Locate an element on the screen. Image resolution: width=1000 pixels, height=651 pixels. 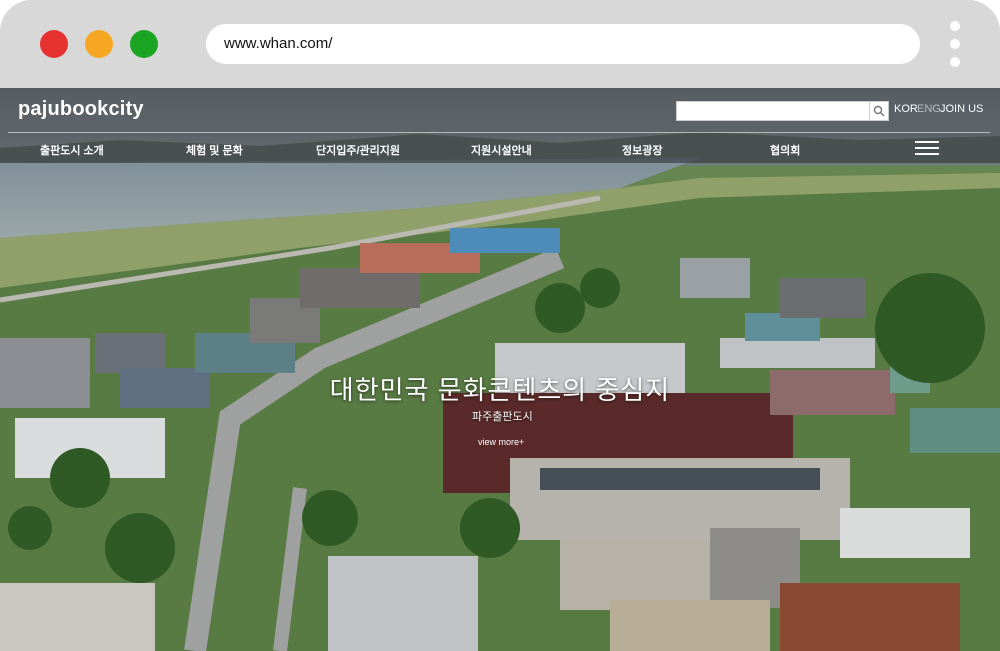
nav-item-facilities: 지원시설안내 is located at coordinates (501, 150).